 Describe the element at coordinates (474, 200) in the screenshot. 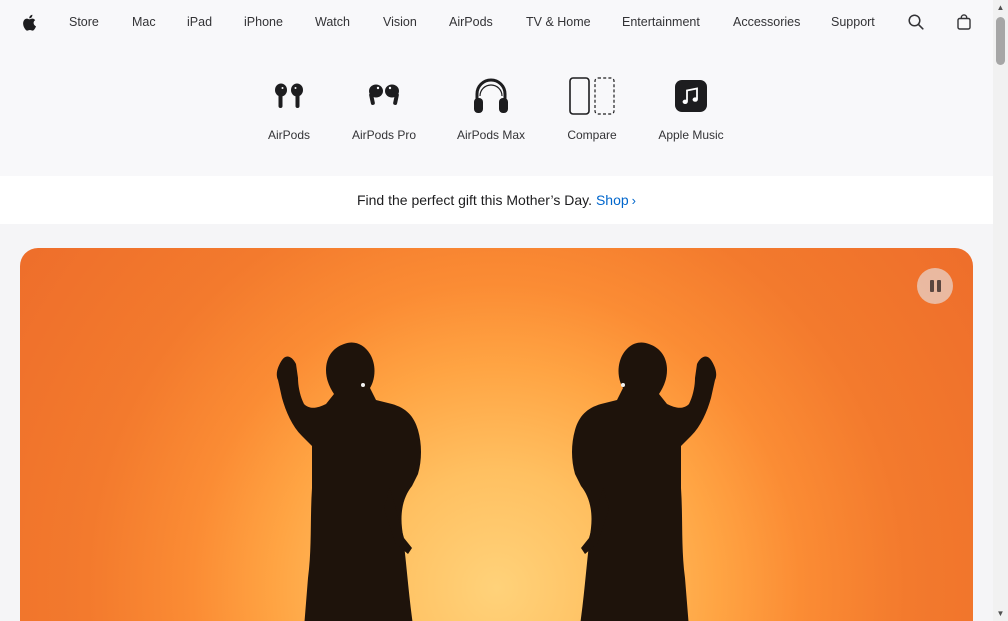

I see `ribbon-text: Find the perfect gift this Mother’s Day.` at that location.